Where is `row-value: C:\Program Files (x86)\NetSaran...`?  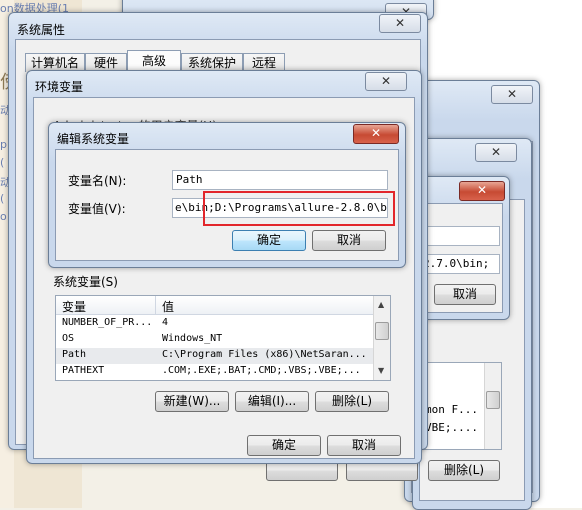 row-value: C:\Program Files (x86)\NetSaran... is located at coordinates (264, 354).